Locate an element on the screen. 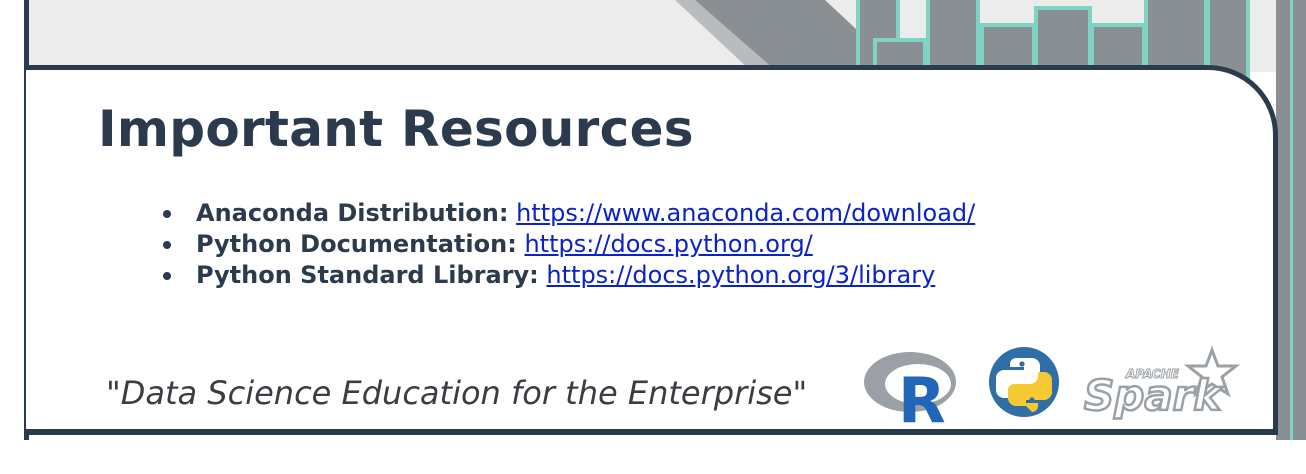  r-logo-icon: R is located at coordinates (910, 389).